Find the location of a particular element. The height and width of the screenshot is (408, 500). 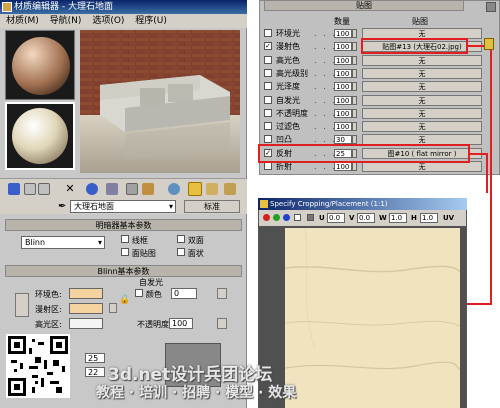

wire-option: 线框 is located at coordinates (134, 240).